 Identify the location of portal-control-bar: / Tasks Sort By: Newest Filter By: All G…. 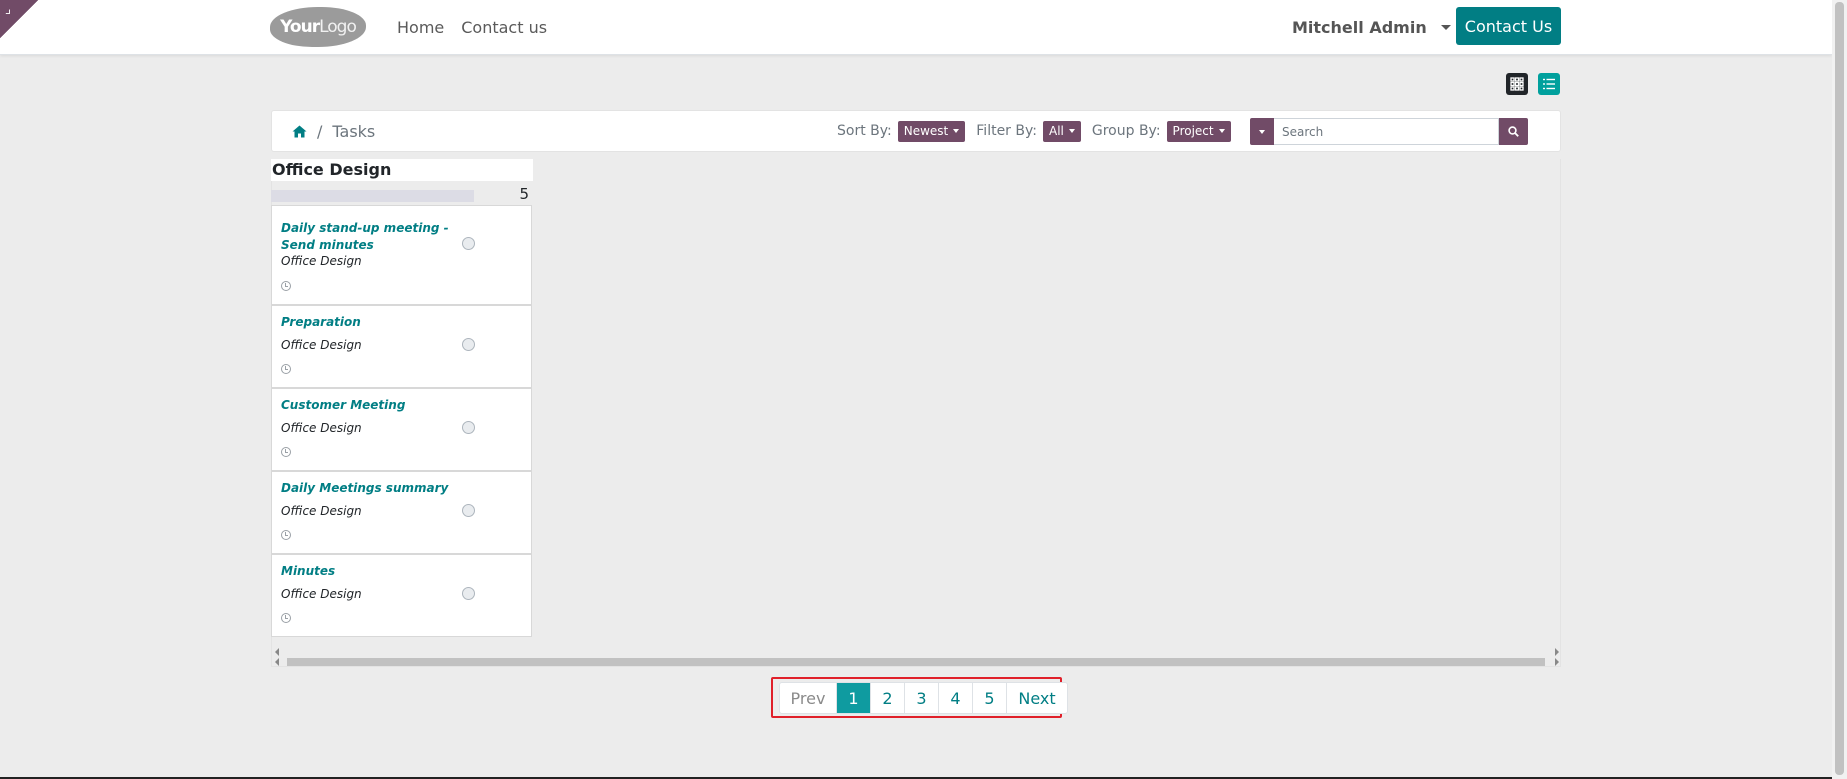
(916, 131).